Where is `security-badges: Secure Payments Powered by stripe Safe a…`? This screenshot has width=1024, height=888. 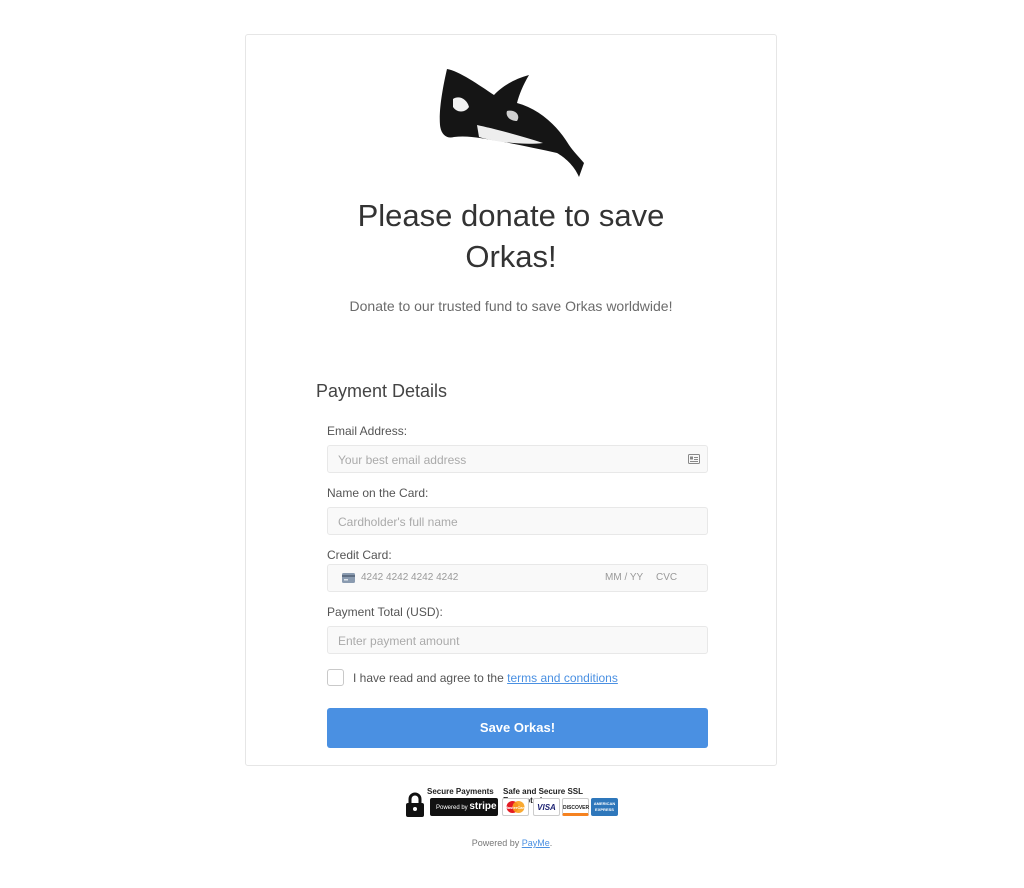 security-badges: Secure Payments Powered by stripe Safe a… is located at coordinates (512, 803).